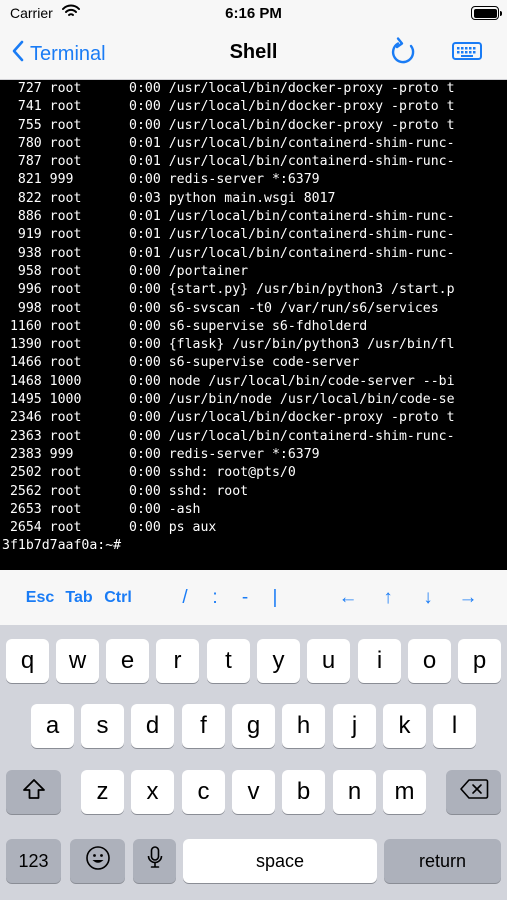 Image resolution: width=507 pixels, height=900 pixels. Describe the element at coordinates (275, 598) in the screenshot. I see `pipe-key: |` at that location.